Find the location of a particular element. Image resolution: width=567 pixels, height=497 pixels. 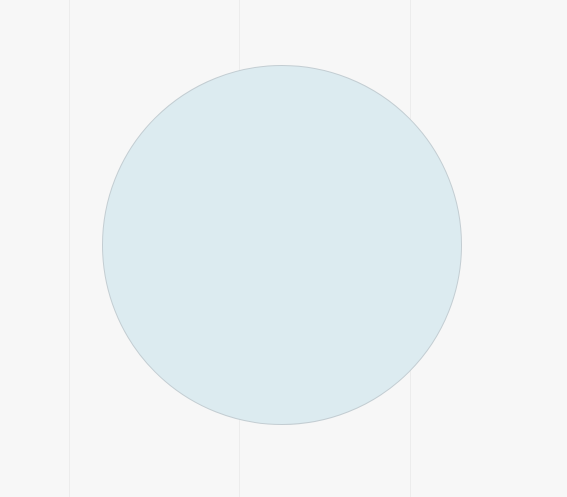

vertical-guide-line is located at coordinates (69, 248).